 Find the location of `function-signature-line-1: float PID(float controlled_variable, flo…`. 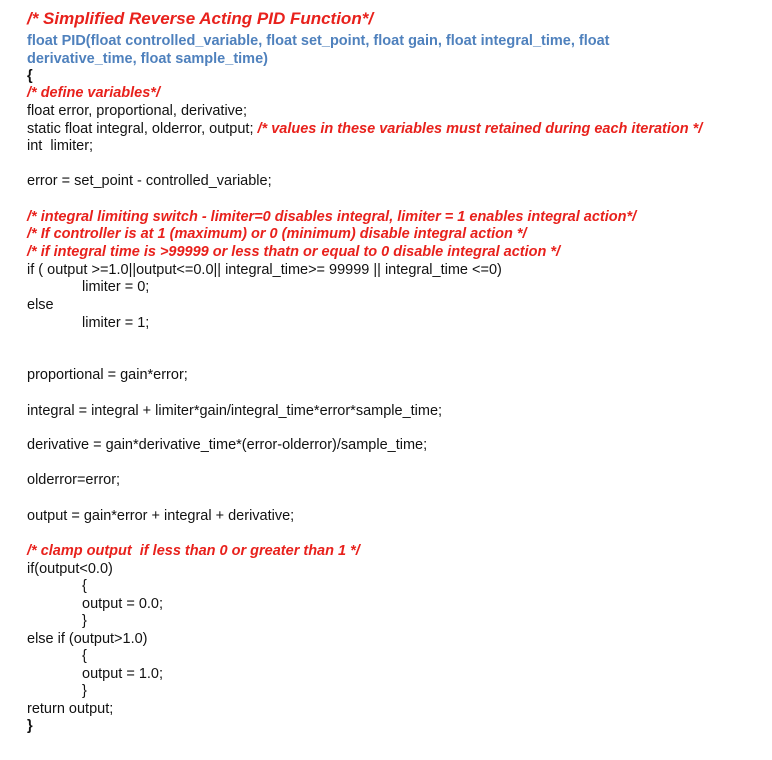

function-signature-line-1: float PID(float controlled_variable, flo… is located at coordinates (318, 41).